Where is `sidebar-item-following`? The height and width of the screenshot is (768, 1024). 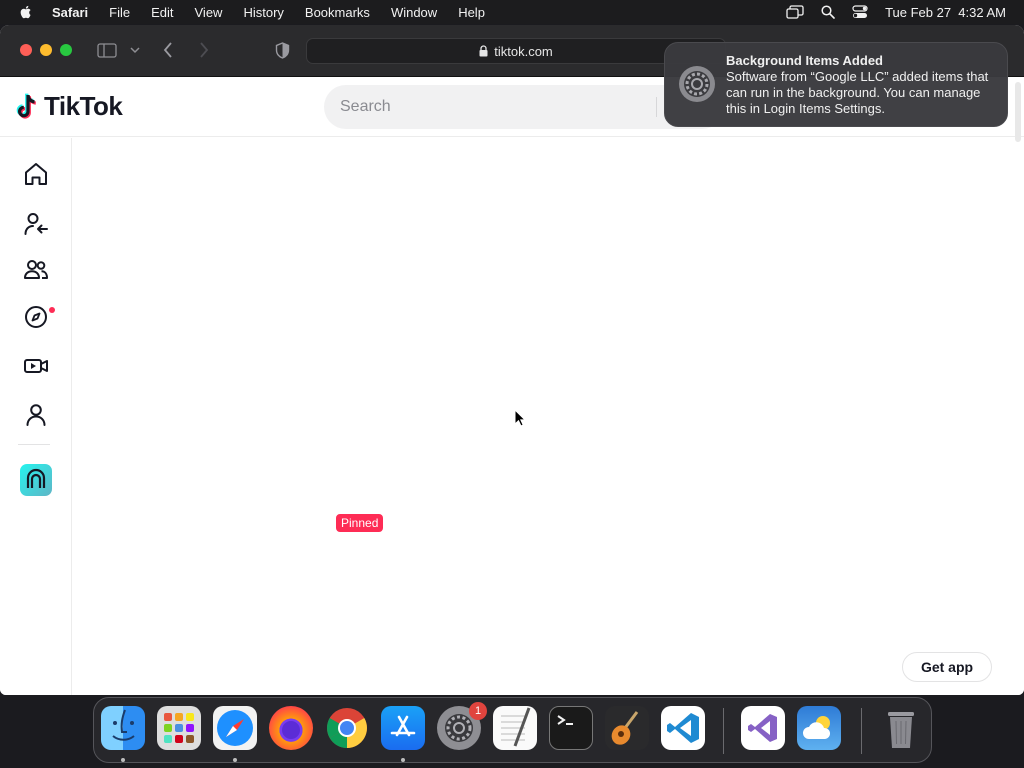
sidebar-item-following is located at coordinates (36, 224).